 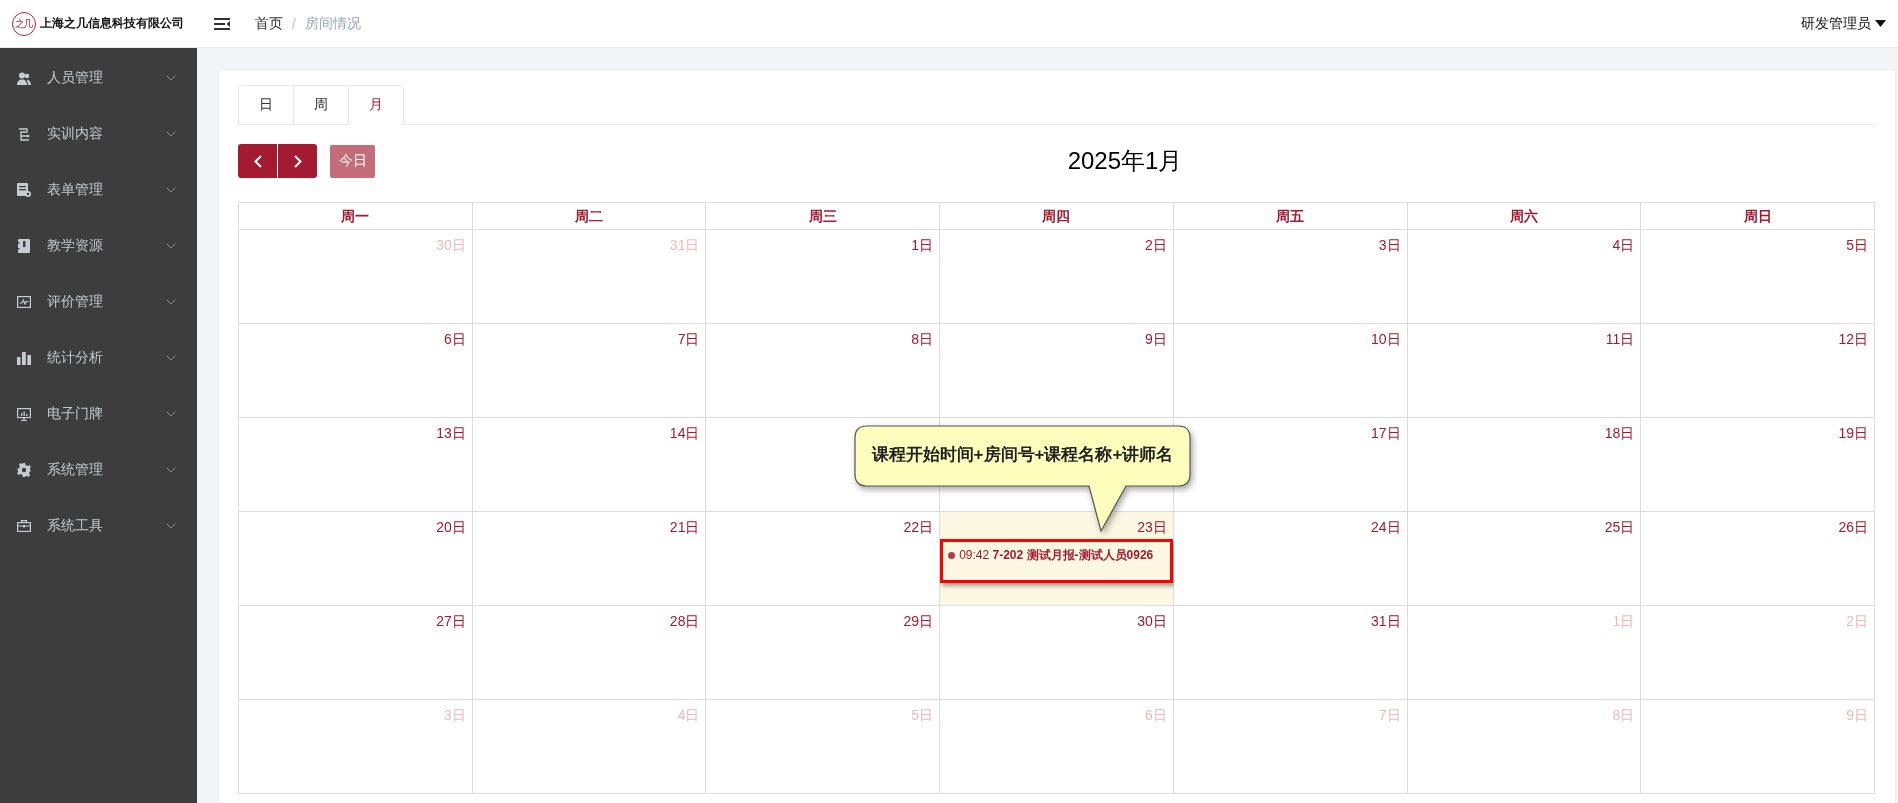 What do you see at coordinates (684, 527) in the screenshot?
I see `date-label: 21日` at bounding box center [684, 527].